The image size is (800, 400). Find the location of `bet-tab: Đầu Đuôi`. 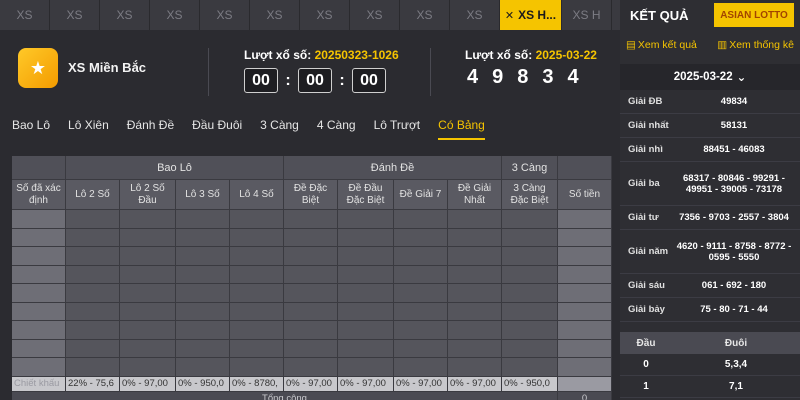

bet-tab: Đầu Đuôi is located at coordinates (217, 129).